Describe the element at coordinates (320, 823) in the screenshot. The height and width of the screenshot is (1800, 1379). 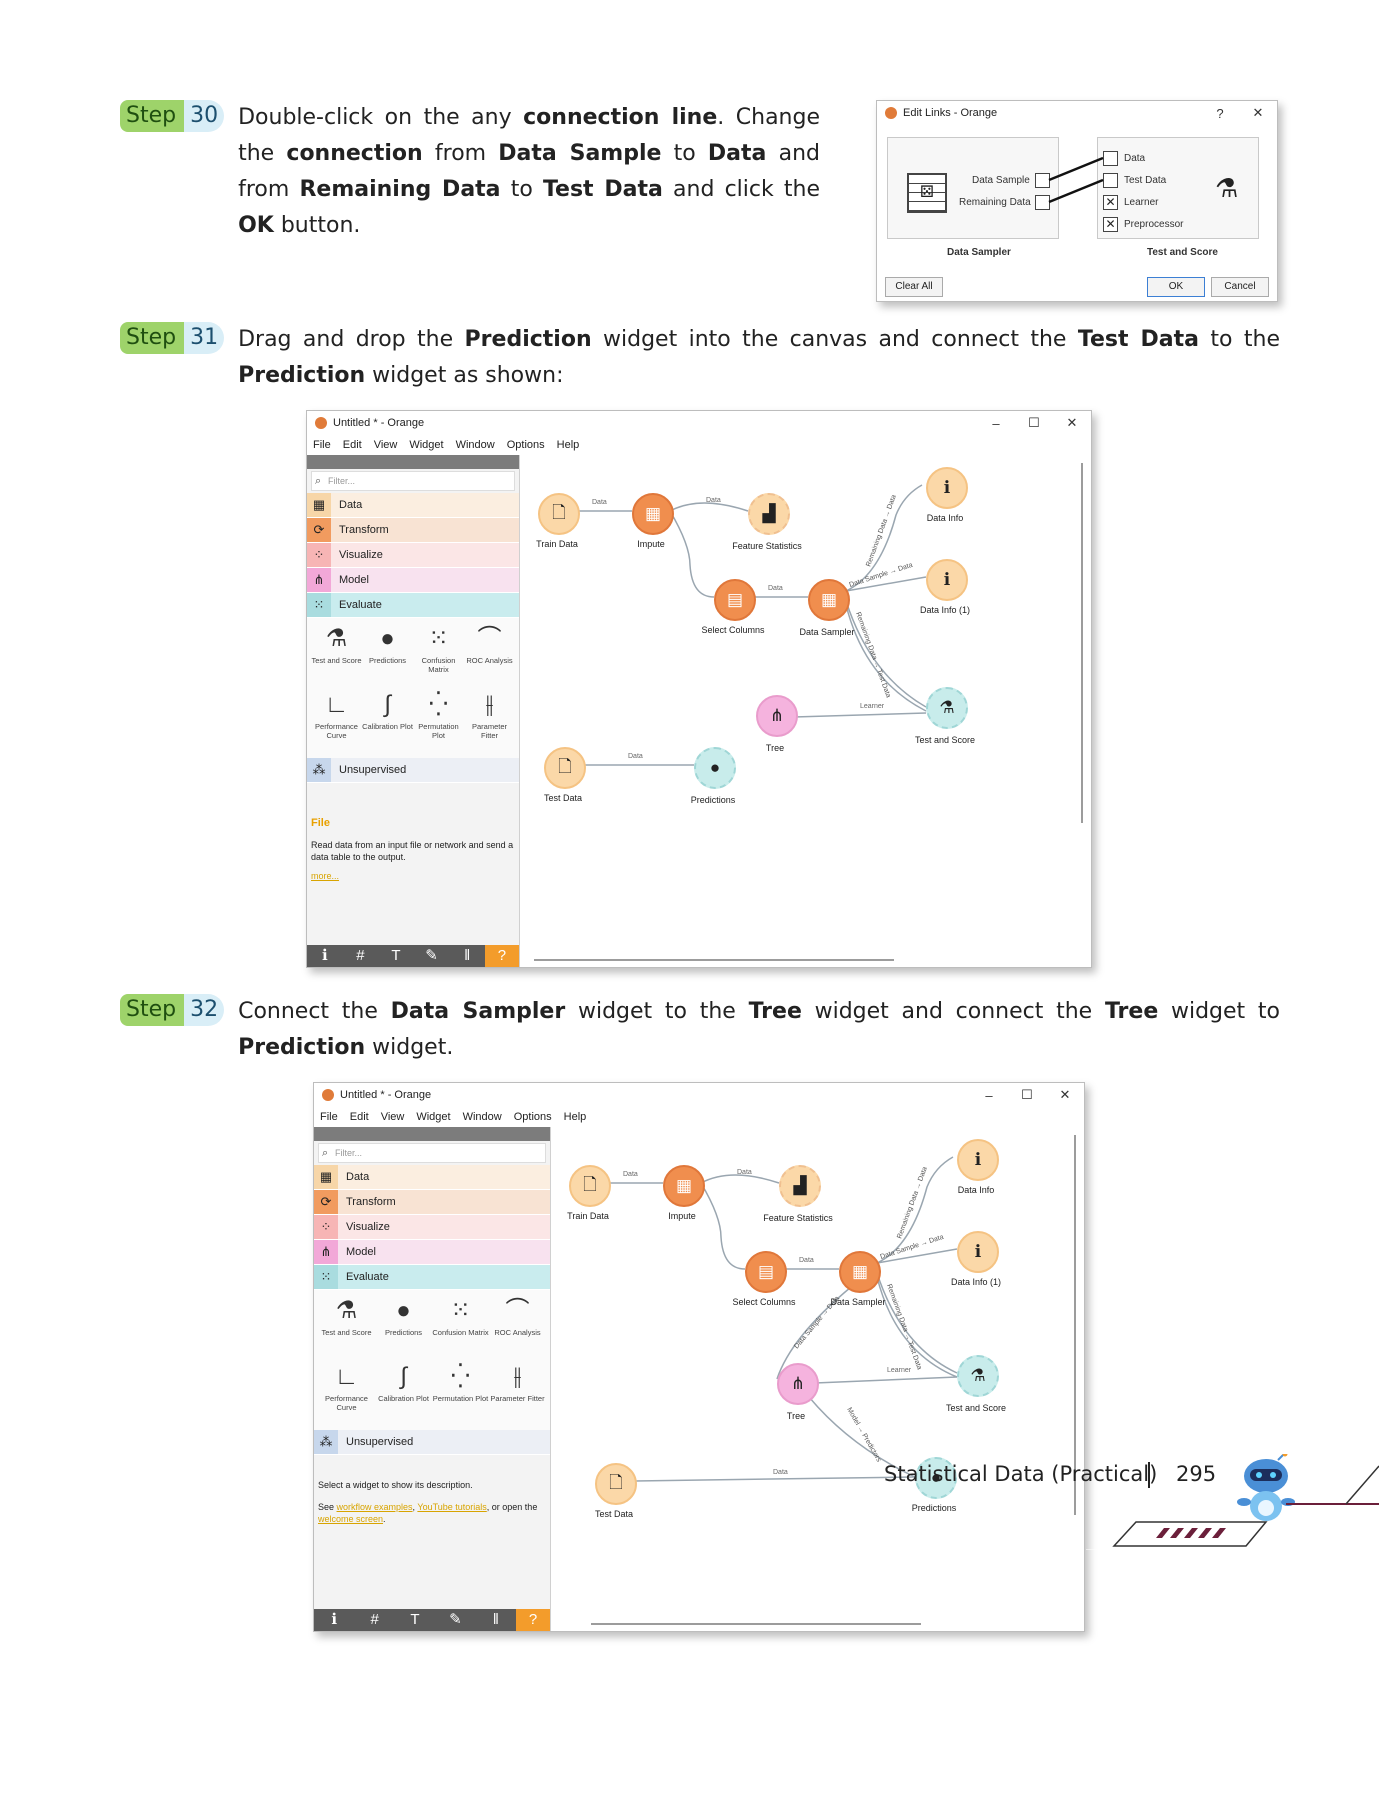
I see `description-title: File` at that location.